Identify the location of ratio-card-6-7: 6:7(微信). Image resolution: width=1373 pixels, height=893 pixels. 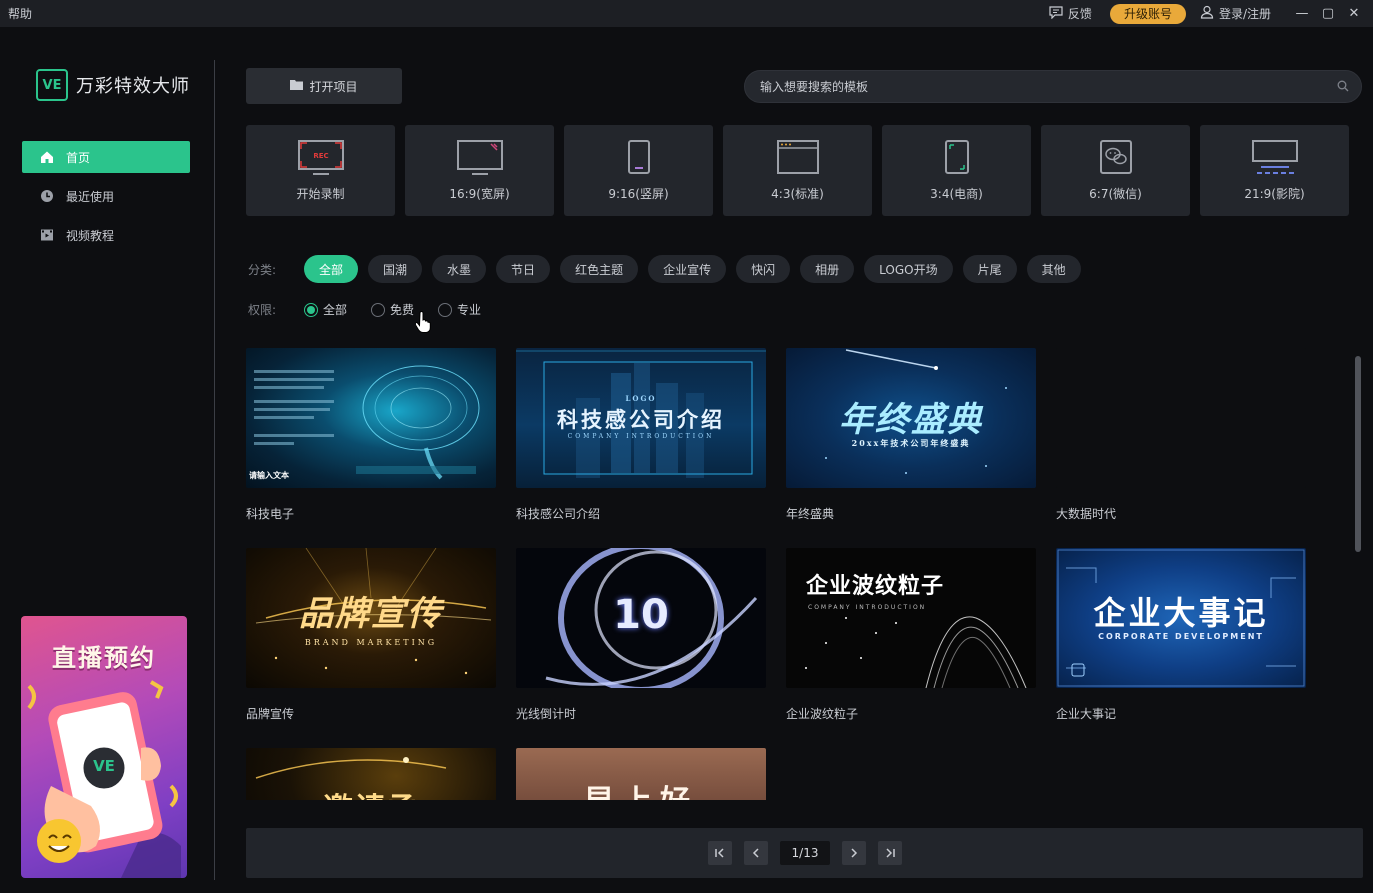
(1115, 170).